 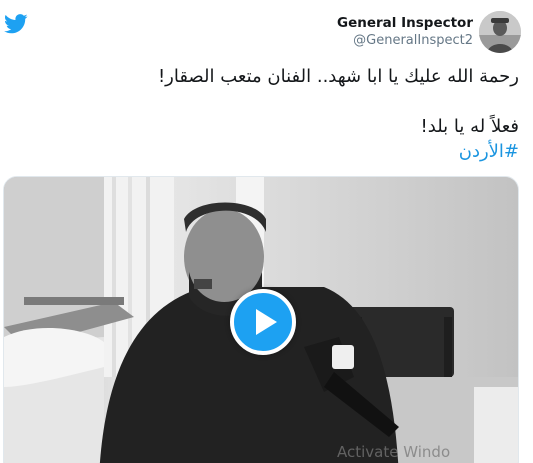 What do you see at coordinates (469, 126) in the screenshot?
I see `tweet-text-line: فعلاً له يا بلد!` at bounding box center [469, 126].